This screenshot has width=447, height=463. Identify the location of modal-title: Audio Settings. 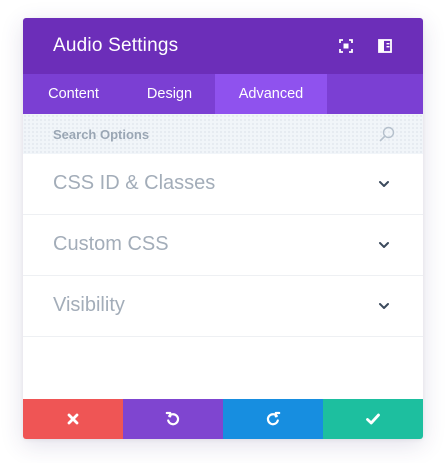
(116, 45).